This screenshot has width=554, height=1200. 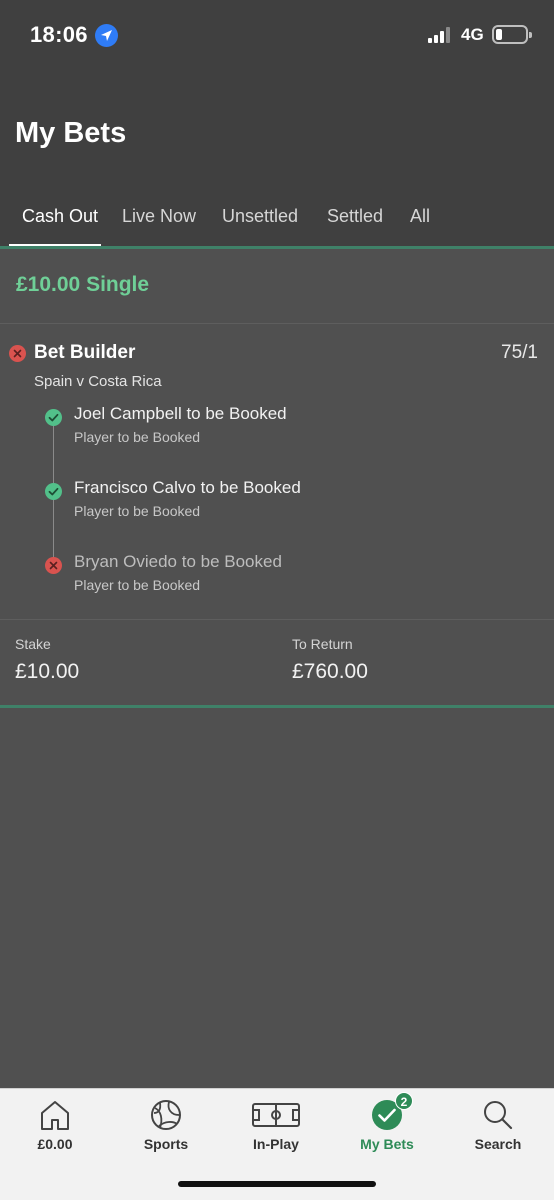 What do you see at coordinates (322, 644) in the screenshot?
I see `return-label: To Return` at bounding box center [322, 644].